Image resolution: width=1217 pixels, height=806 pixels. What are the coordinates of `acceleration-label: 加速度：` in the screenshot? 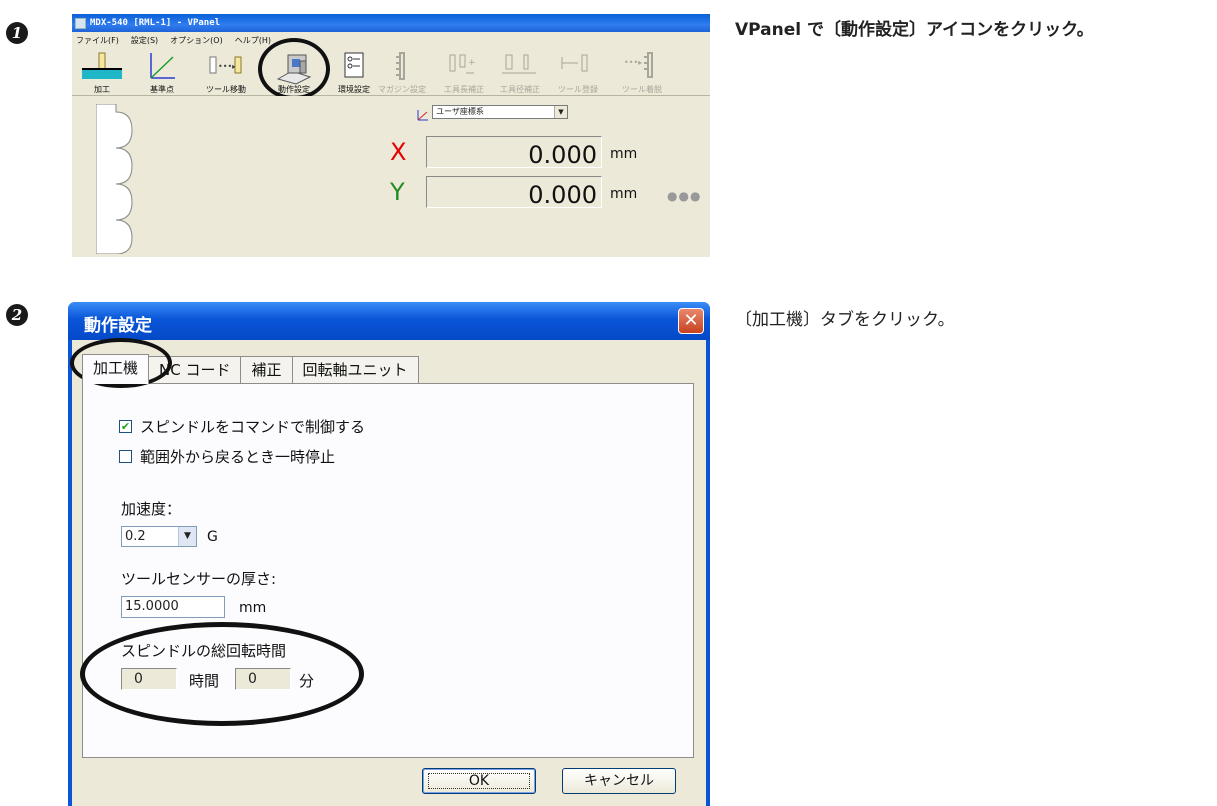 It's located at (151, 509).